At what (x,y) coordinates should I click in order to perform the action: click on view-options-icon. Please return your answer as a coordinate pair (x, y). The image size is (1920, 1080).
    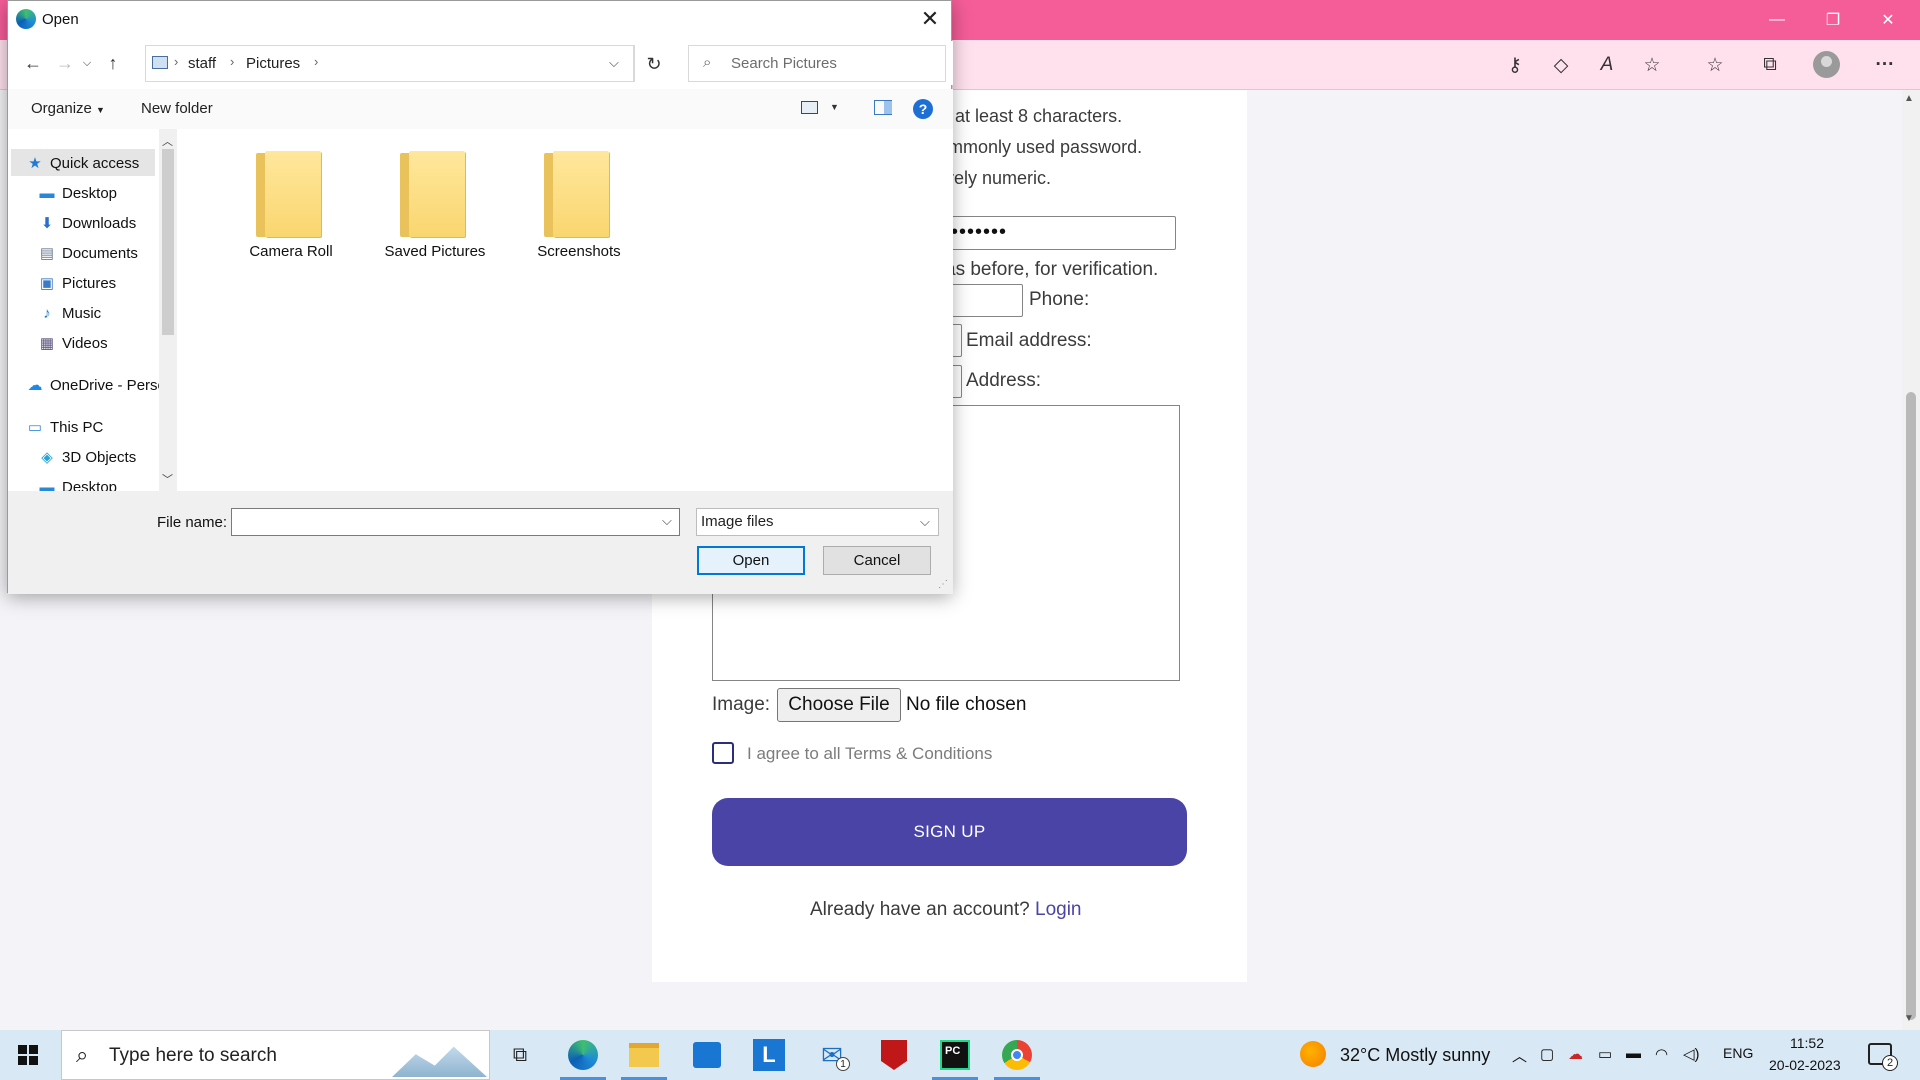
    Looking at the image, I should click on (809, 107).